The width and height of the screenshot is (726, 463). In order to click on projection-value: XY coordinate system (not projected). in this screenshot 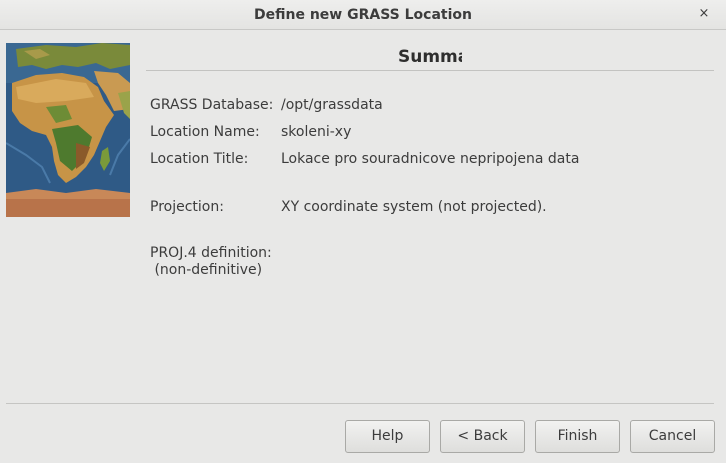, I will do `click(414, 207)`.